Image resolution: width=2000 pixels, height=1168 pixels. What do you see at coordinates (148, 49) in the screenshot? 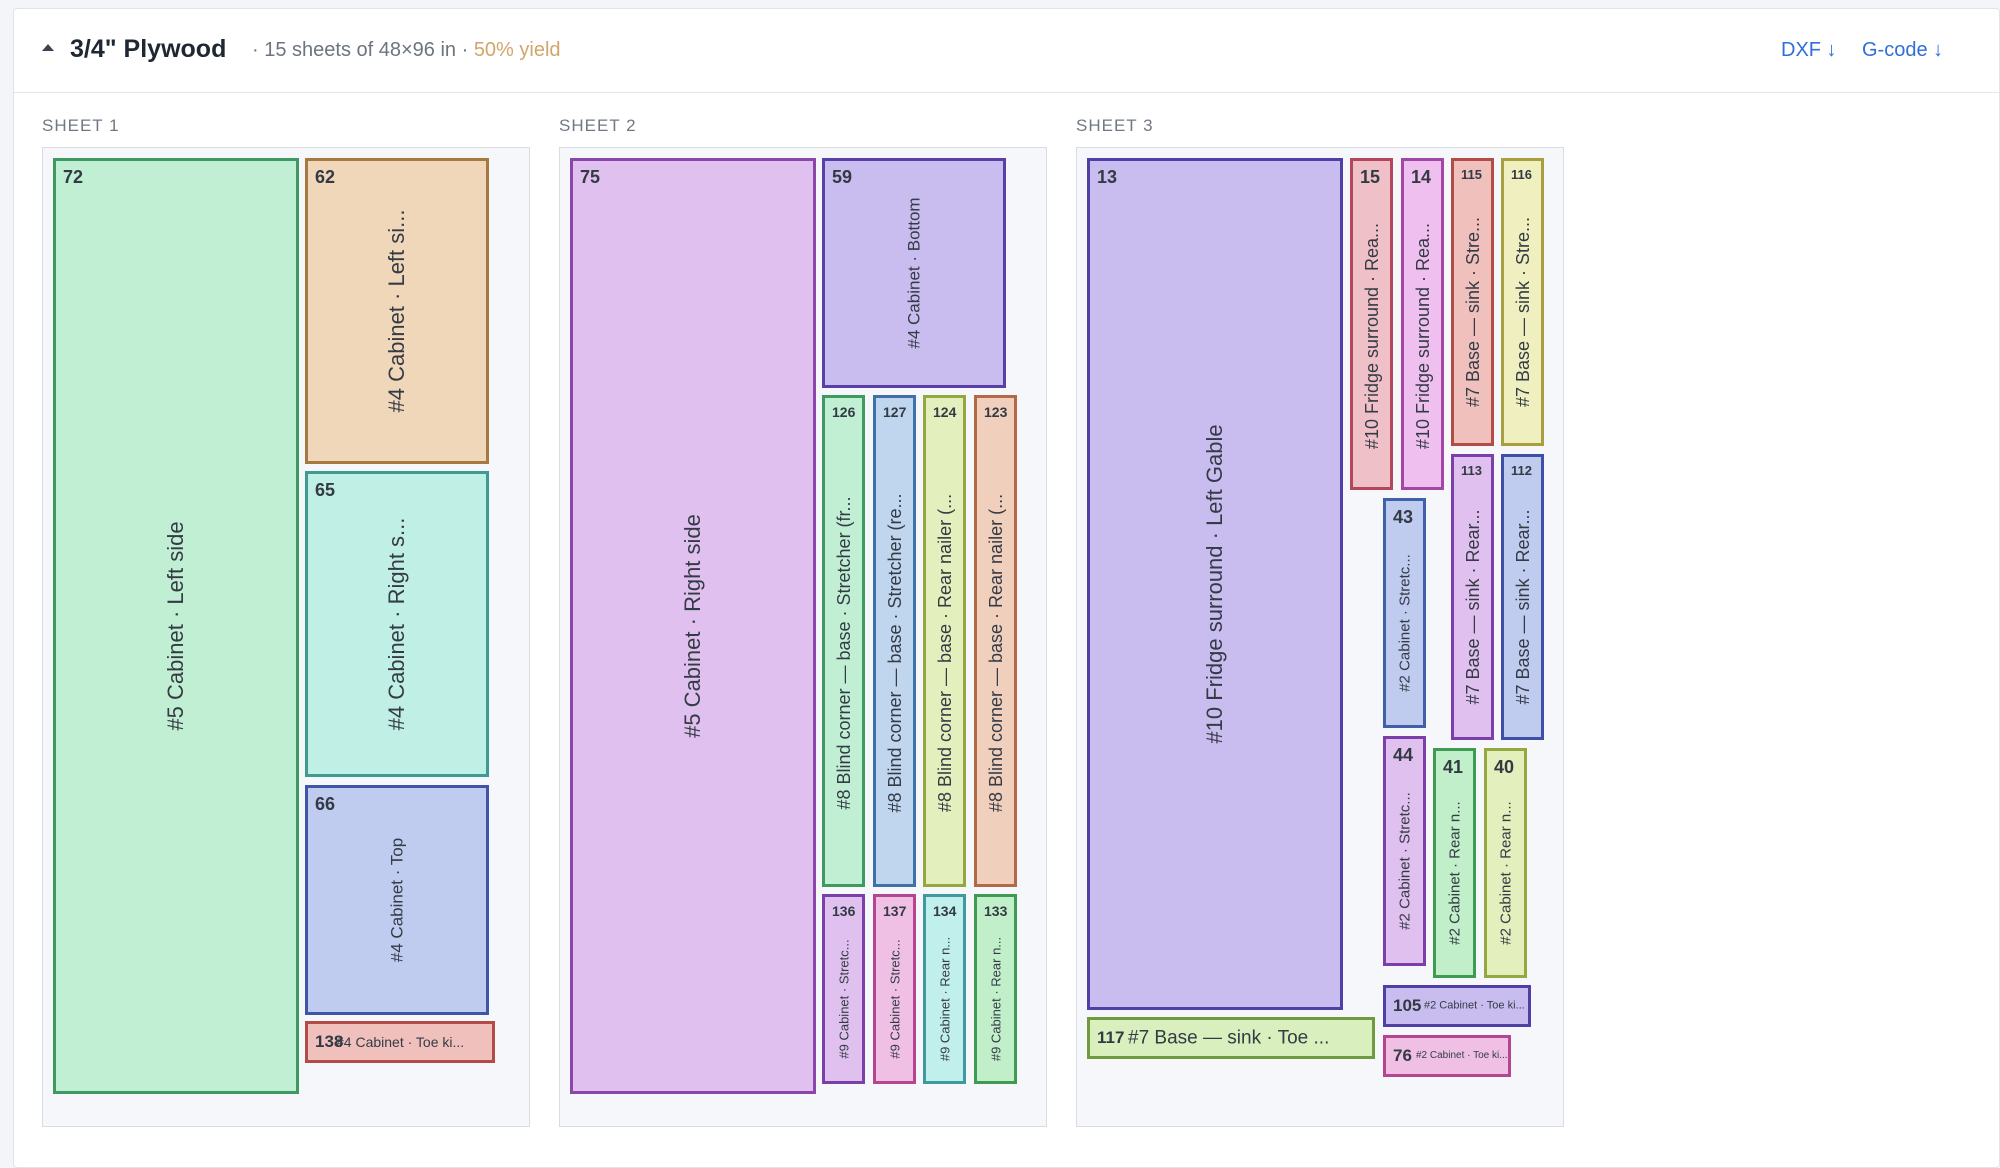
I see `material-title: 3/4" Plywood` at bounding box center [148, 49].